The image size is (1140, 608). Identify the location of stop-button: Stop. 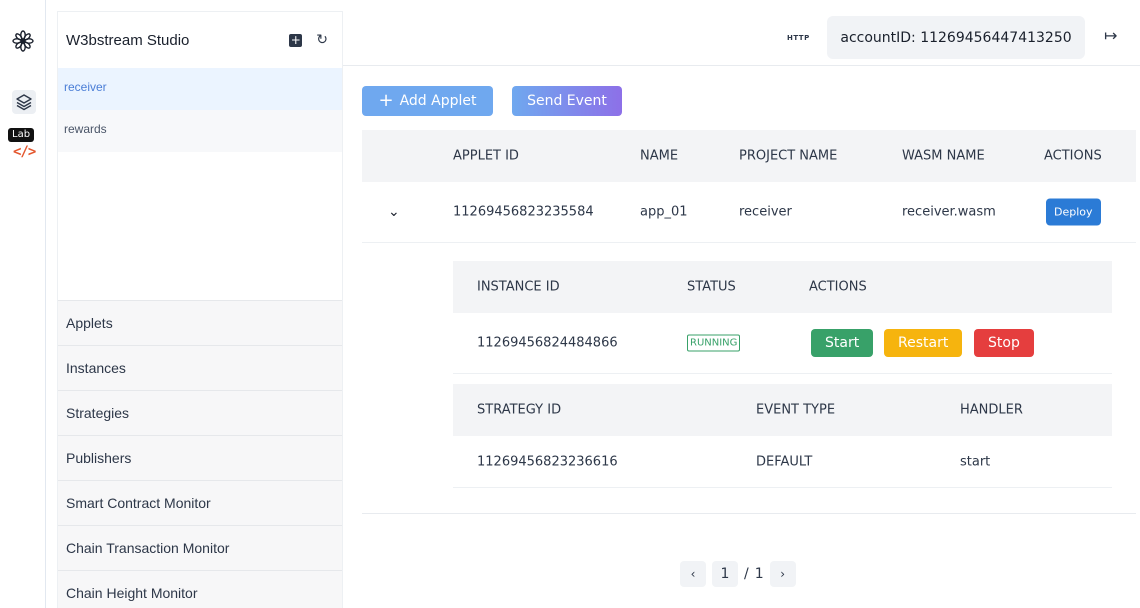
(1004, 343).